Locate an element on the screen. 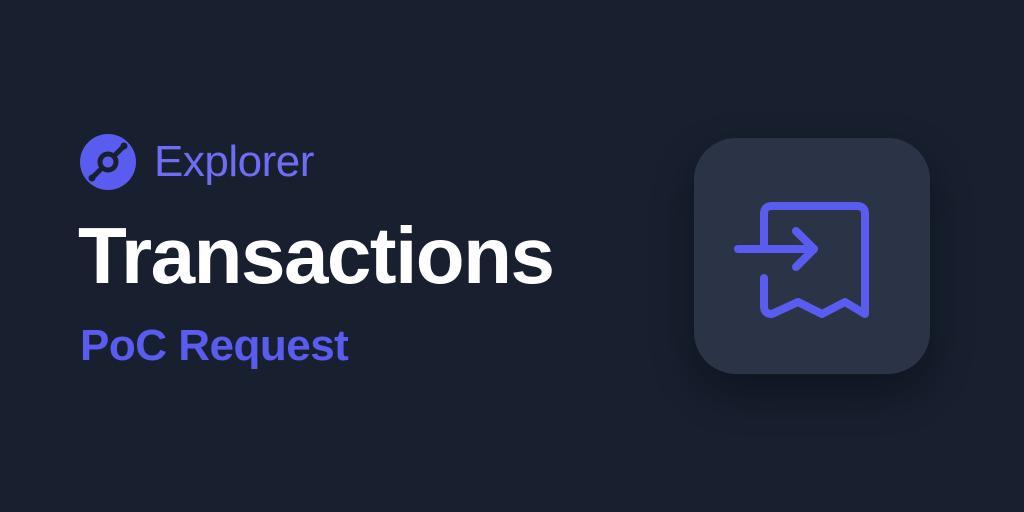 Image resolution: width=1024 pixels, height=512 pixels. transaction-type-tile is located at coordinates (812, 256).